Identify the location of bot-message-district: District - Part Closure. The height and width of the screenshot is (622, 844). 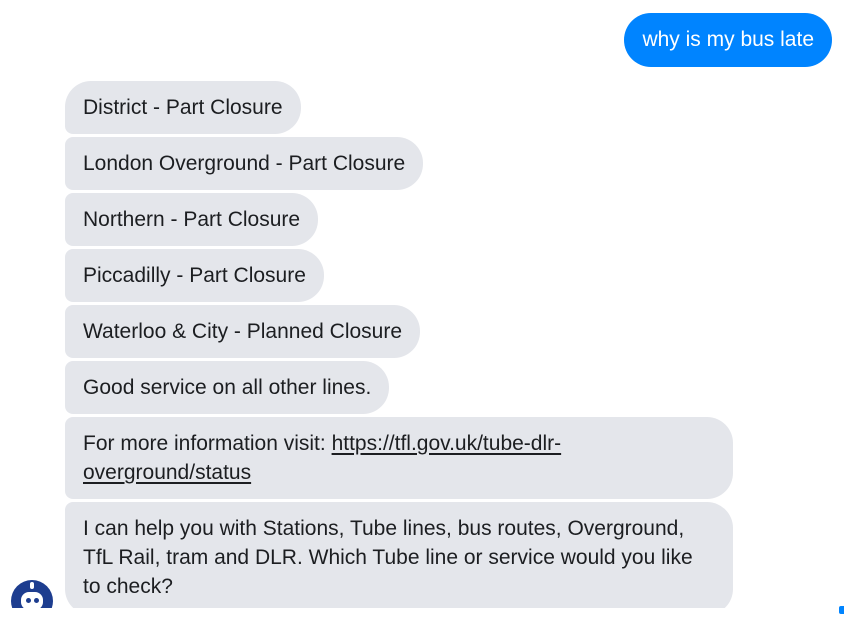
(183, 107).